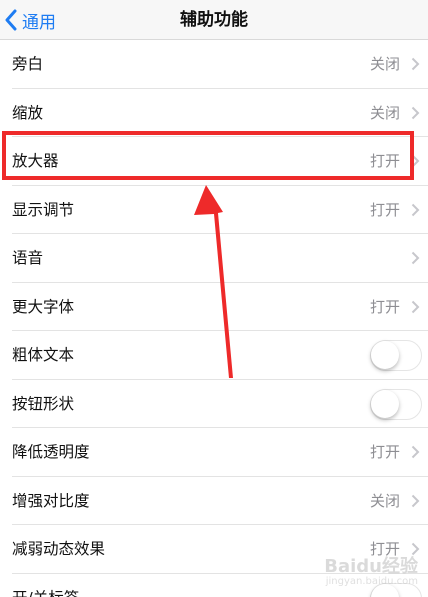  I want to click on row-label: 缩放, so click(28, 112).